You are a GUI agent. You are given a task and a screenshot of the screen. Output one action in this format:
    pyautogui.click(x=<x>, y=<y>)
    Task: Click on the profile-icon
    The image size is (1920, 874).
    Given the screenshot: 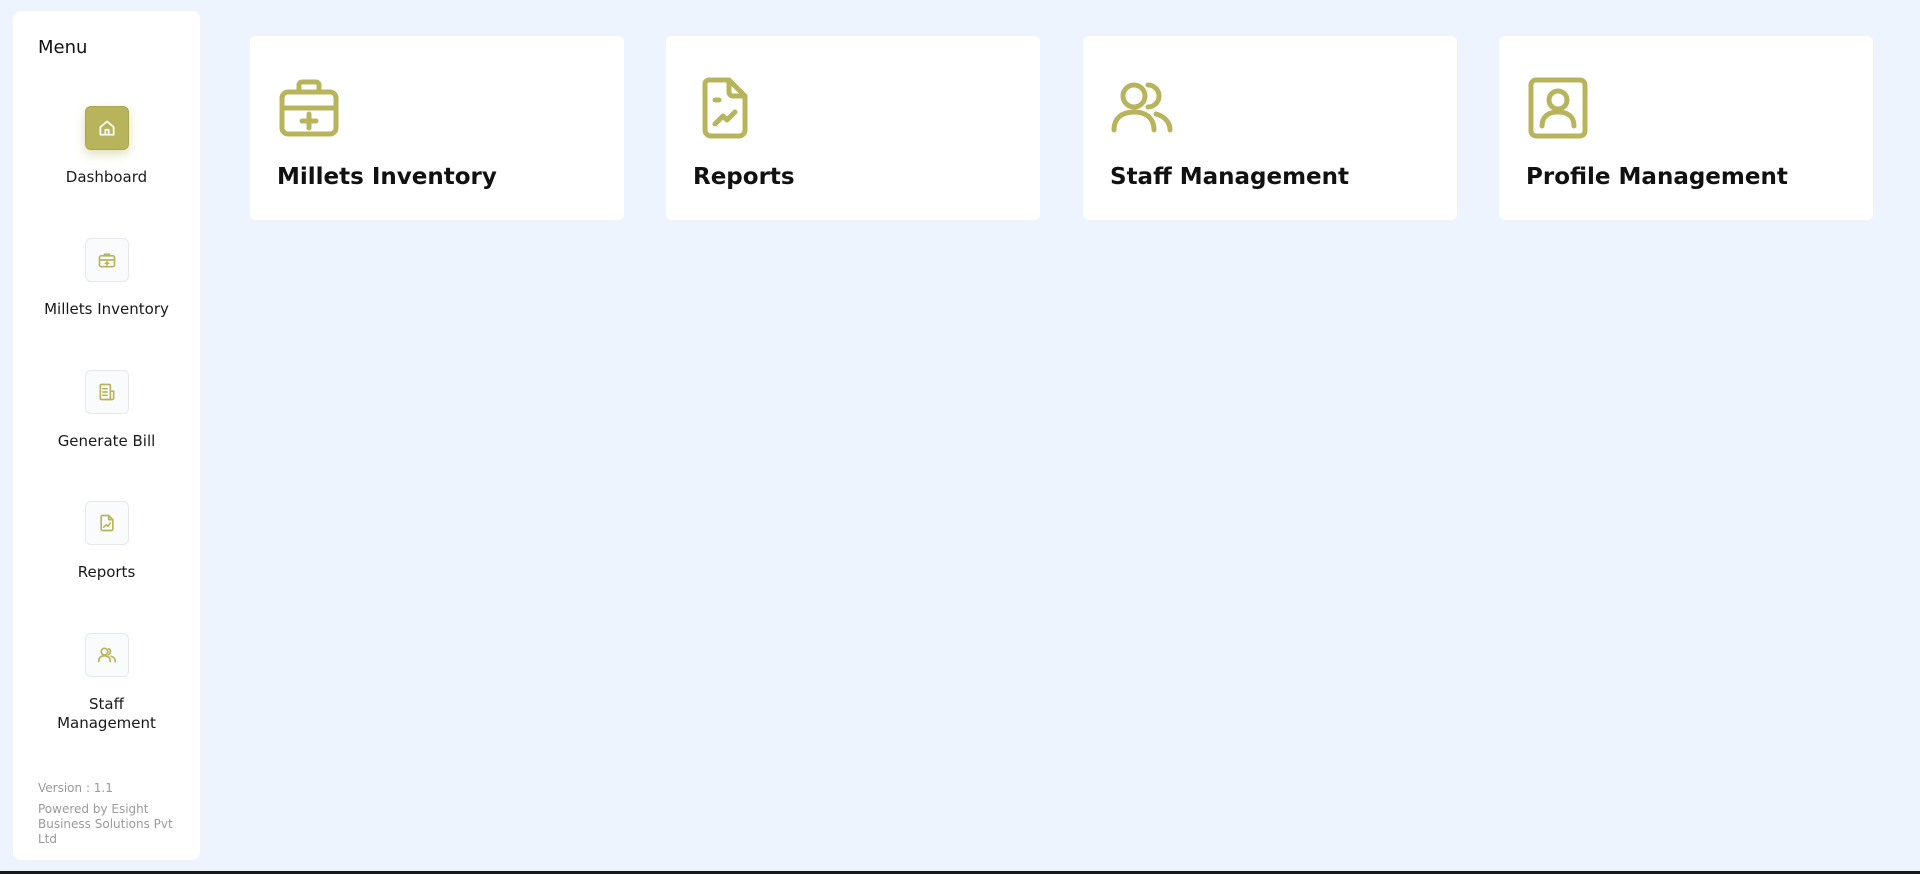 What is the action you would take?
    pyautogui.click(x=1558, y=108)
    